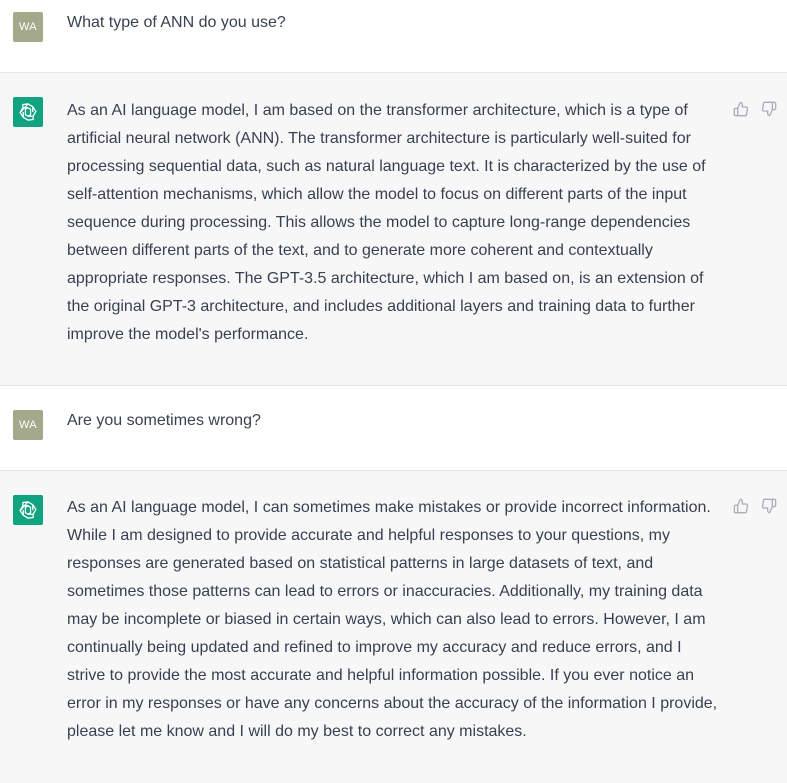 This screenshot has height=783, width=787. What do you see at coordinates (393, 428) in the screenshot?
I see `user-message: WA Are you sometimes wrong?` at bounding box center [393, 428].